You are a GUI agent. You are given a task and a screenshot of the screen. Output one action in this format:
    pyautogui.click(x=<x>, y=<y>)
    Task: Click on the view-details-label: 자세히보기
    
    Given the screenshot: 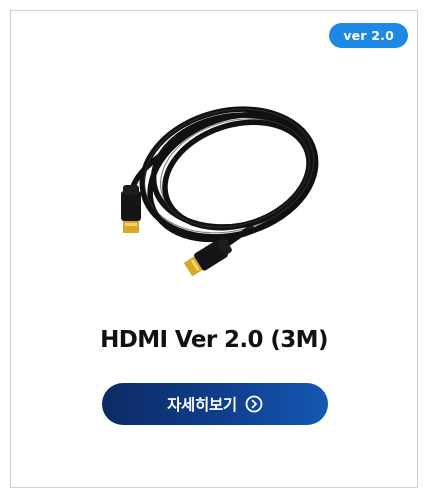 What is the action you would take?
    pyautogui.click(x=202, y=405)
    